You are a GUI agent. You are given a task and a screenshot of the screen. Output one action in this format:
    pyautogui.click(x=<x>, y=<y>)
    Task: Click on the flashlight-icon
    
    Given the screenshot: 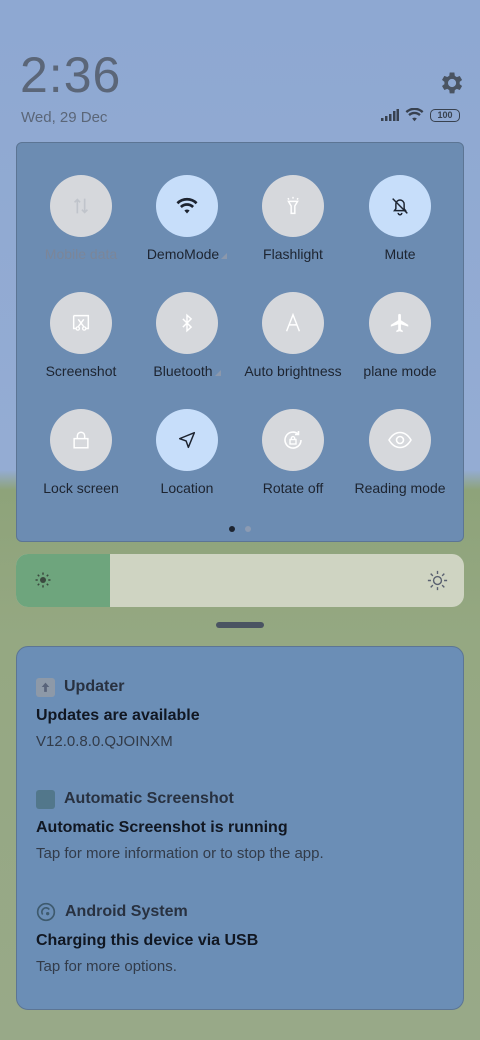 What is the action you would take?
    pyautogui.click(x=293, y=205)
    